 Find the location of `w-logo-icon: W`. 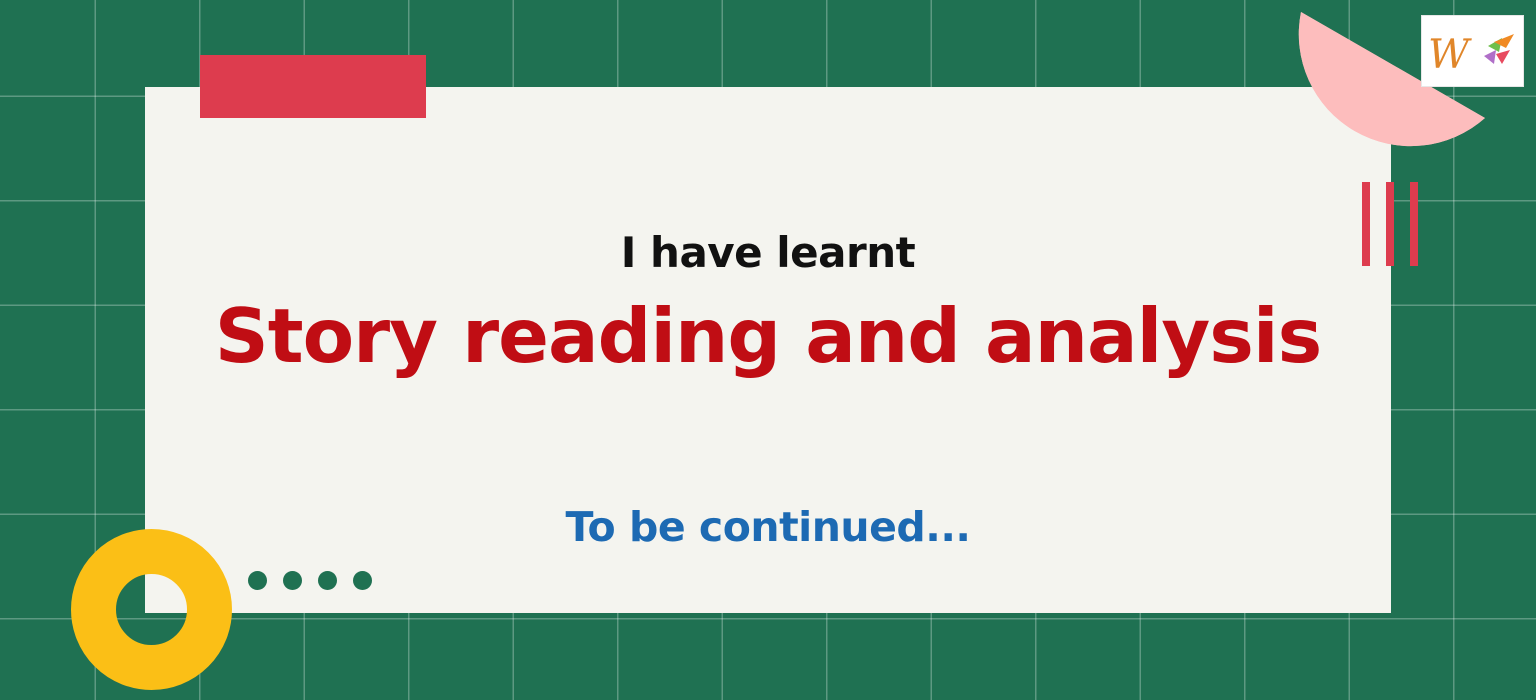

w-logo-icon: W is located at coordinates (1471, 55).